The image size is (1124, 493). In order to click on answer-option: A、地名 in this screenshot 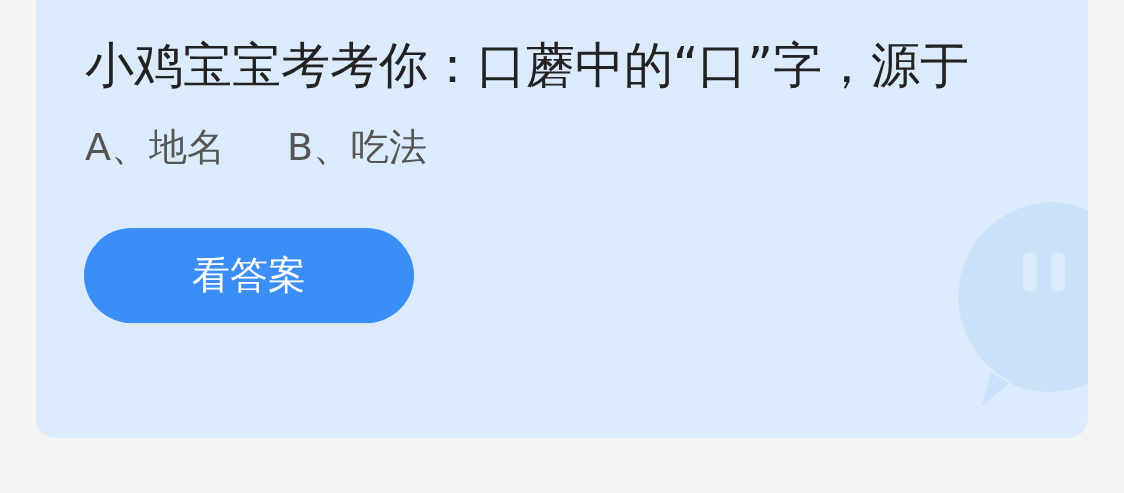, I will do `click(155, 147)`.